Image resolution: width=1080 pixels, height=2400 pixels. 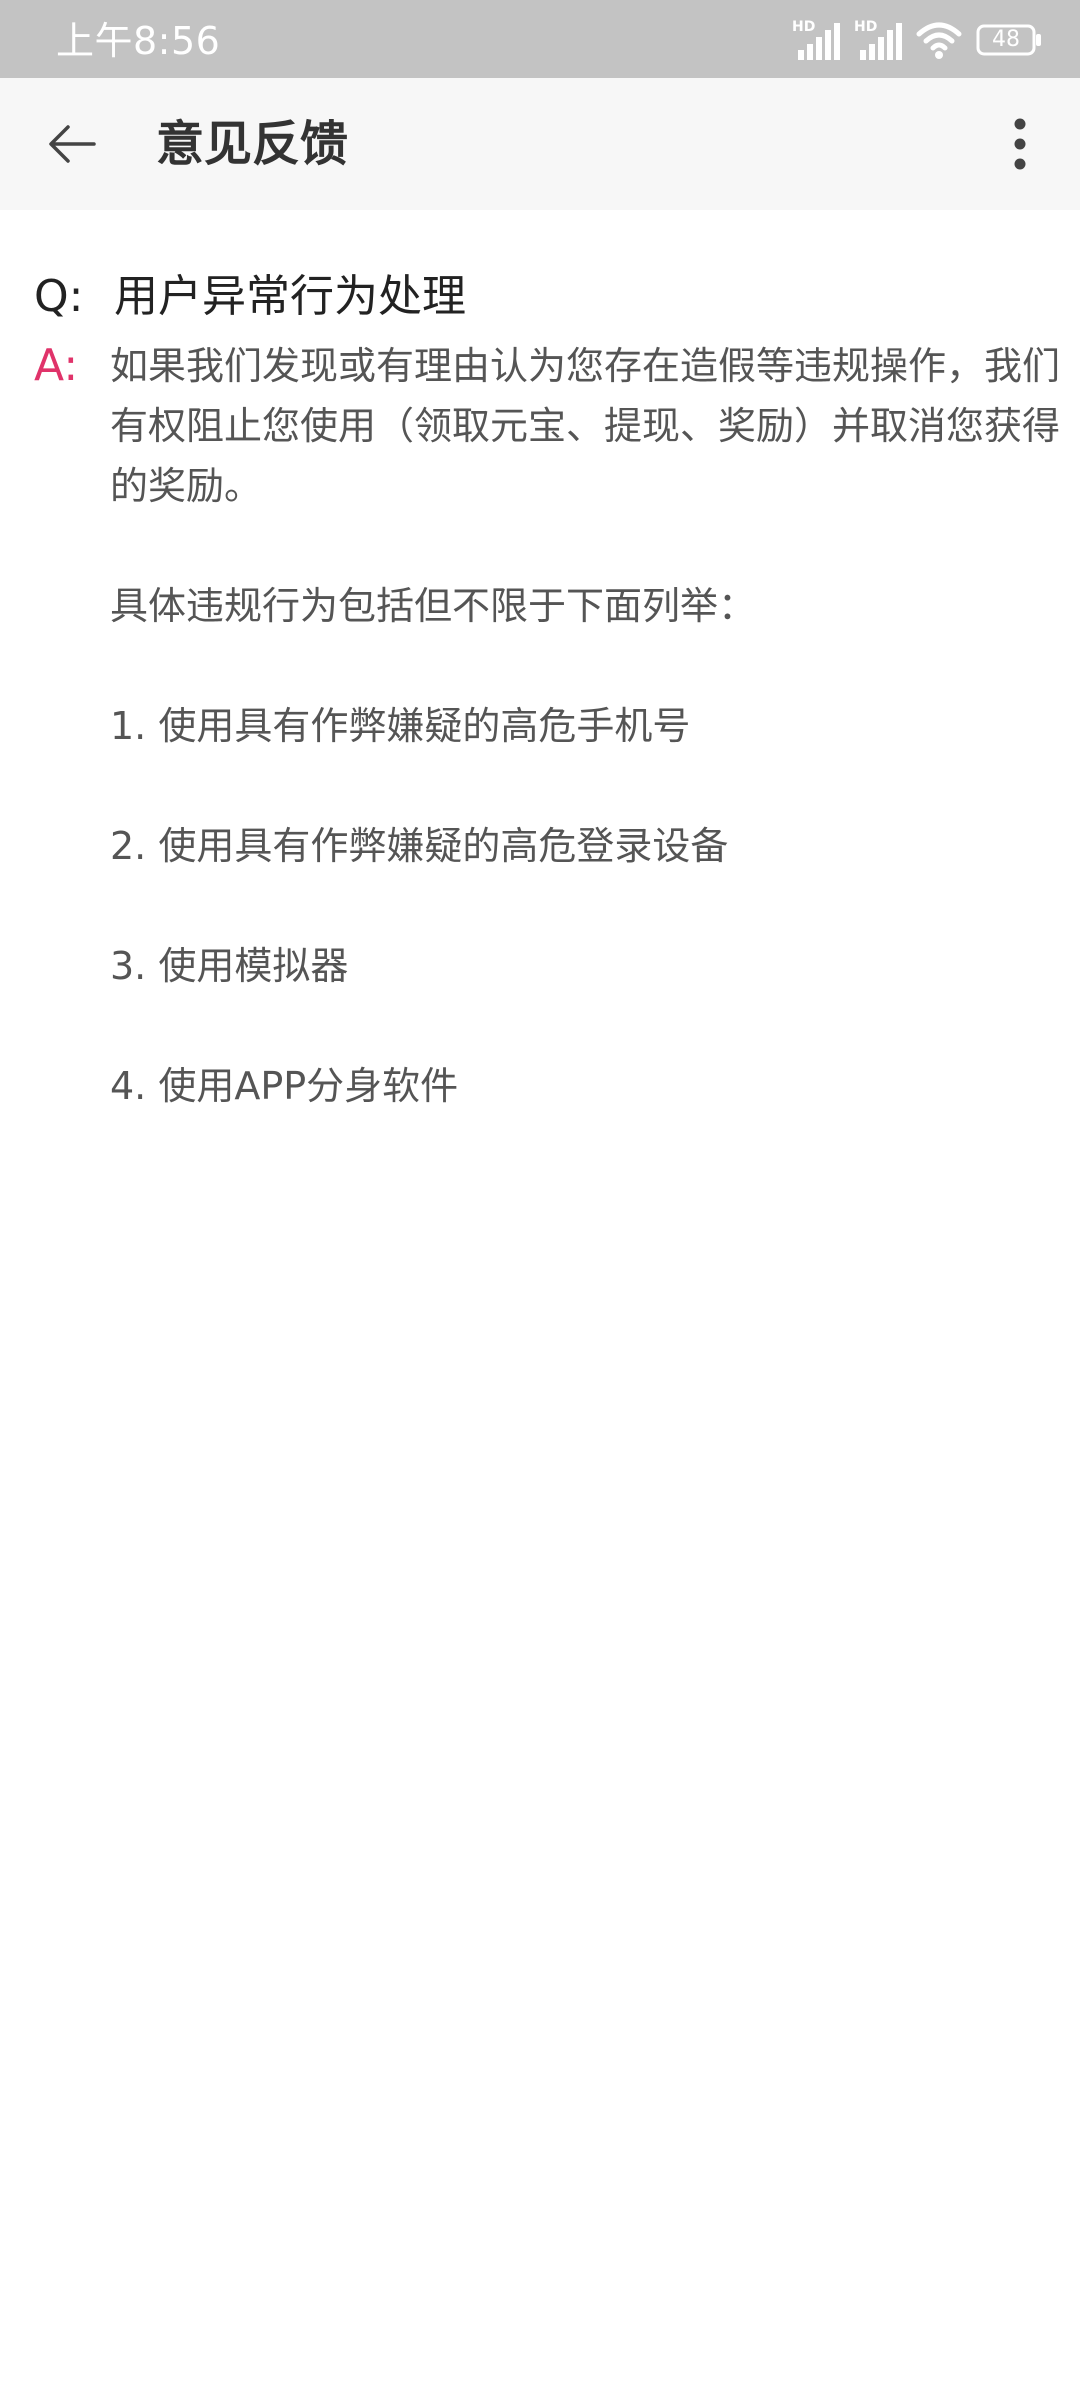 What do you see at coordinates (419, 846) in the screenshot?
I see `answer-list-item: 2. 使用具有作弊嫌疑的高危登录设备` at bounding box center [419, 846].